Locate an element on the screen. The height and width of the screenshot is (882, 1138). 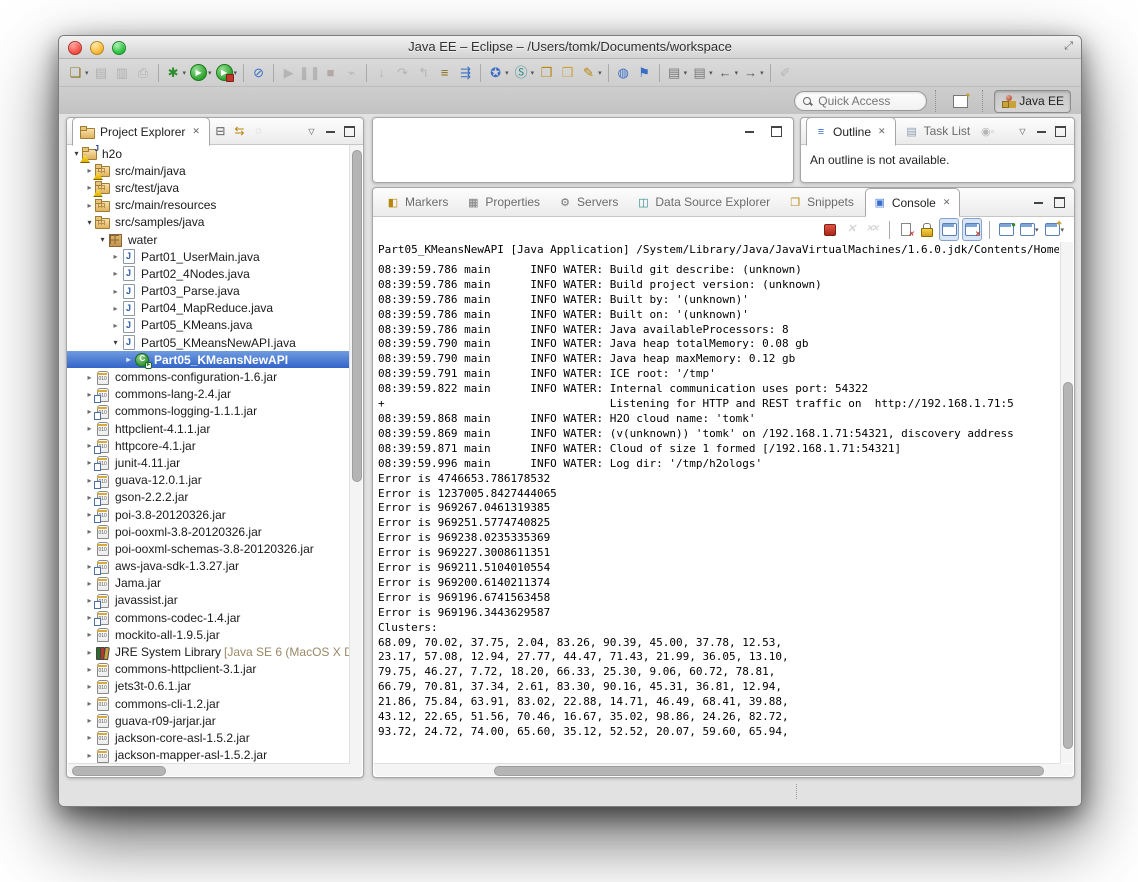
forward-button: → ▾ is located at coordinates (753, 73).